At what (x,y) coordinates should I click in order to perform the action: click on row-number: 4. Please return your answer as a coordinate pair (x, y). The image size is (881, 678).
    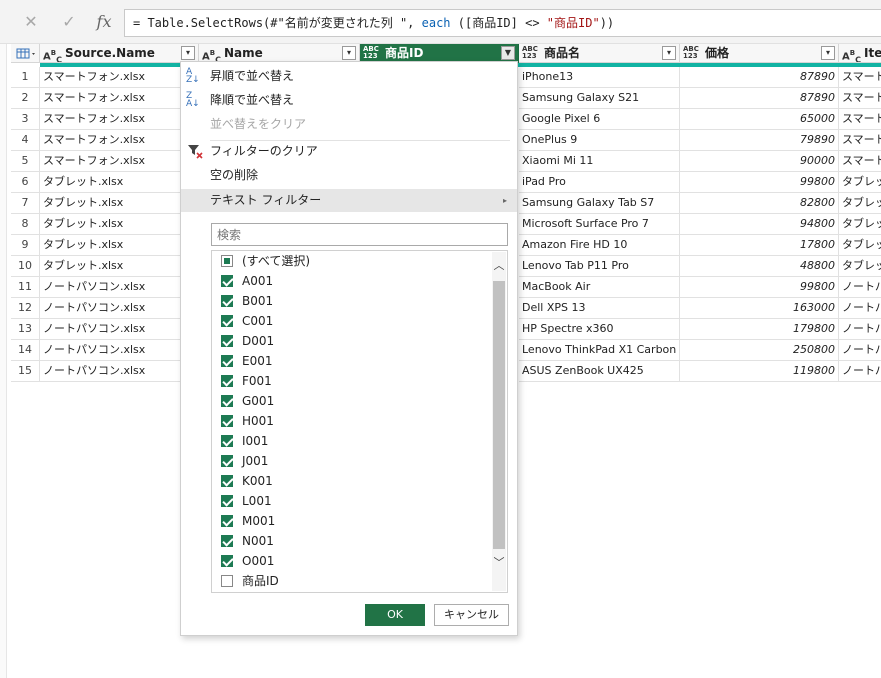
    Looking at the image, I should click on (25, 140).